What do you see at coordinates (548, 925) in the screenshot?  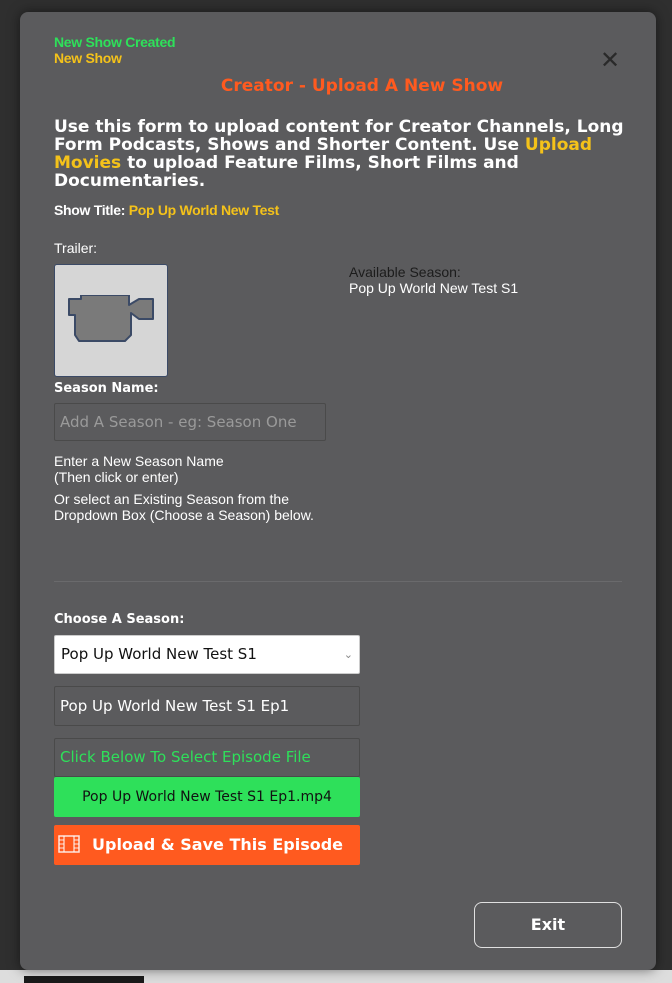 I see `exit-button: Exit` at bounding box center [548, 925].